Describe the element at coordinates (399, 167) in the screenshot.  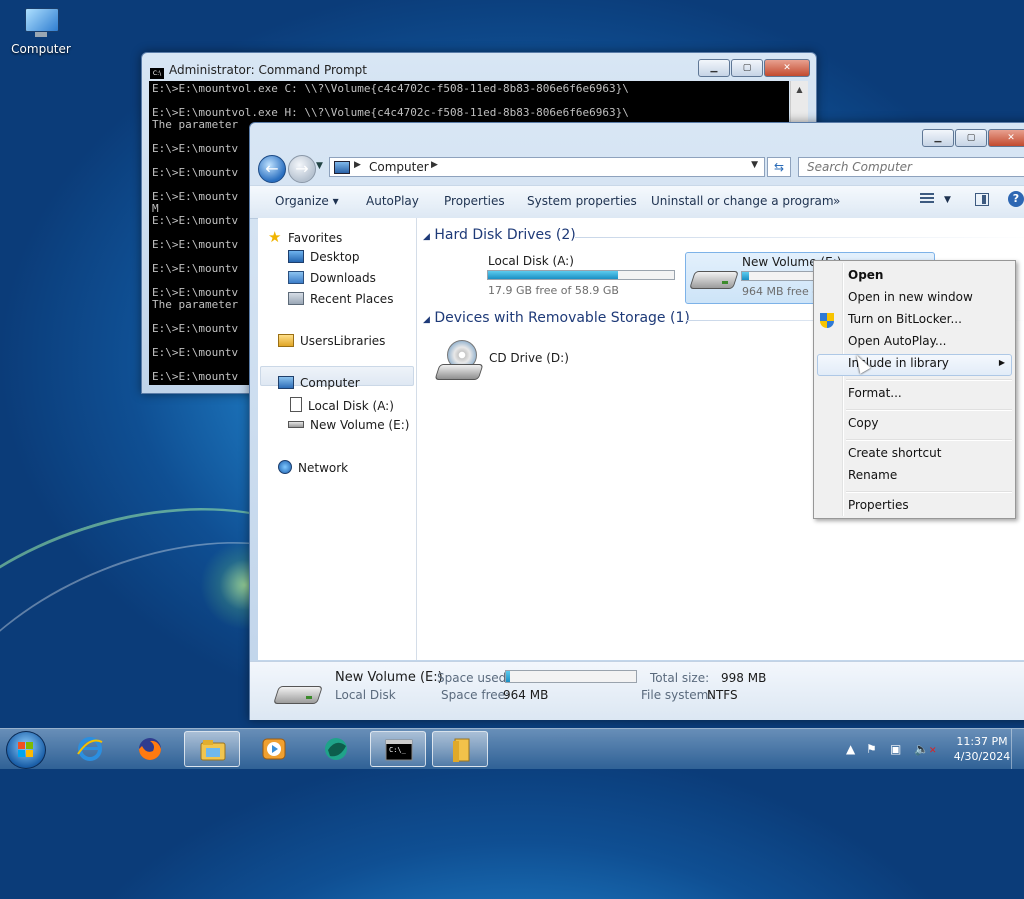
I see `breadcrumb-computer: Computer` at that location.